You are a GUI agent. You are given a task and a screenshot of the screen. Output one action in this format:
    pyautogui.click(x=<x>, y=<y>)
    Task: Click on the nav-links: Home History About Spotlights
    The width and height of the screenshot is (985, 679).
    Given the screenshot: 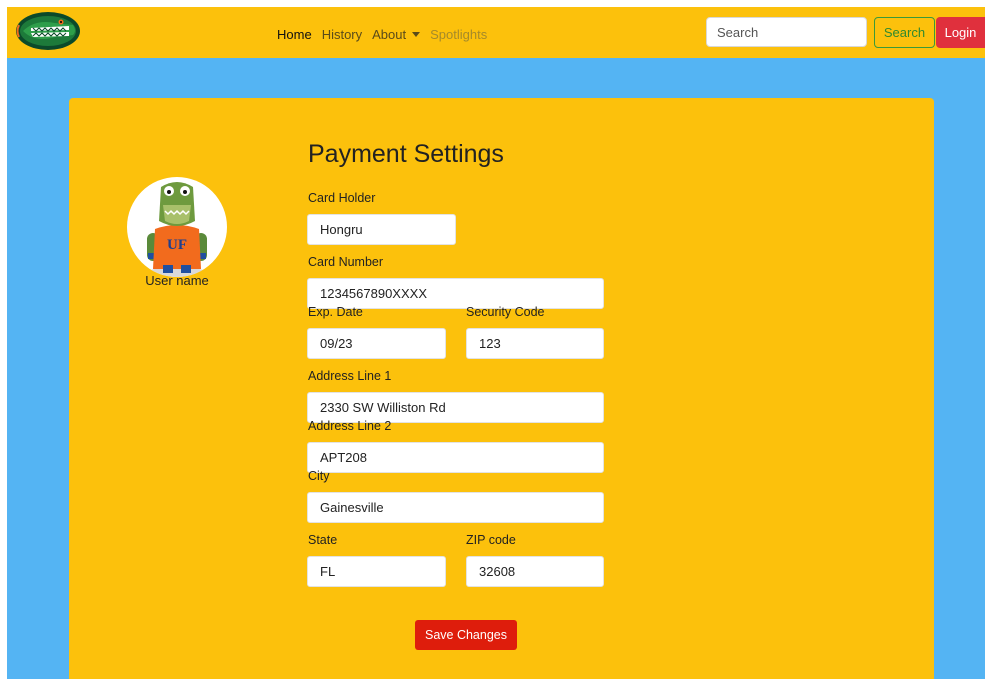 What is the action you would take?
    pyautogui.click(x=387, y=34)
    